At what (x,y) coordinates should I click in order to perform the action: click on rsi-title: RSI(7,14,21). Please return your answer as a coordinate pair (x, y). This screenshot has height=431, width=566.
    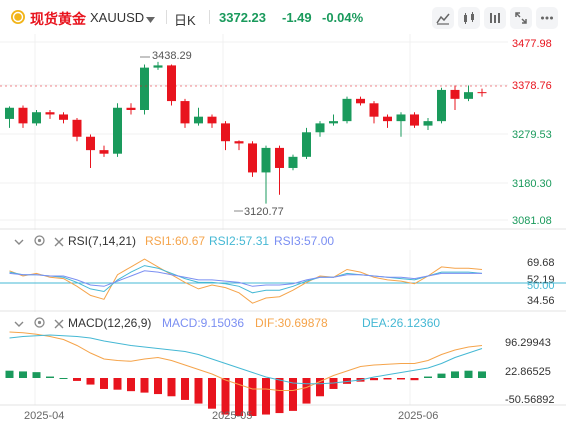
    Looking at the image, I should click on (102, 241).